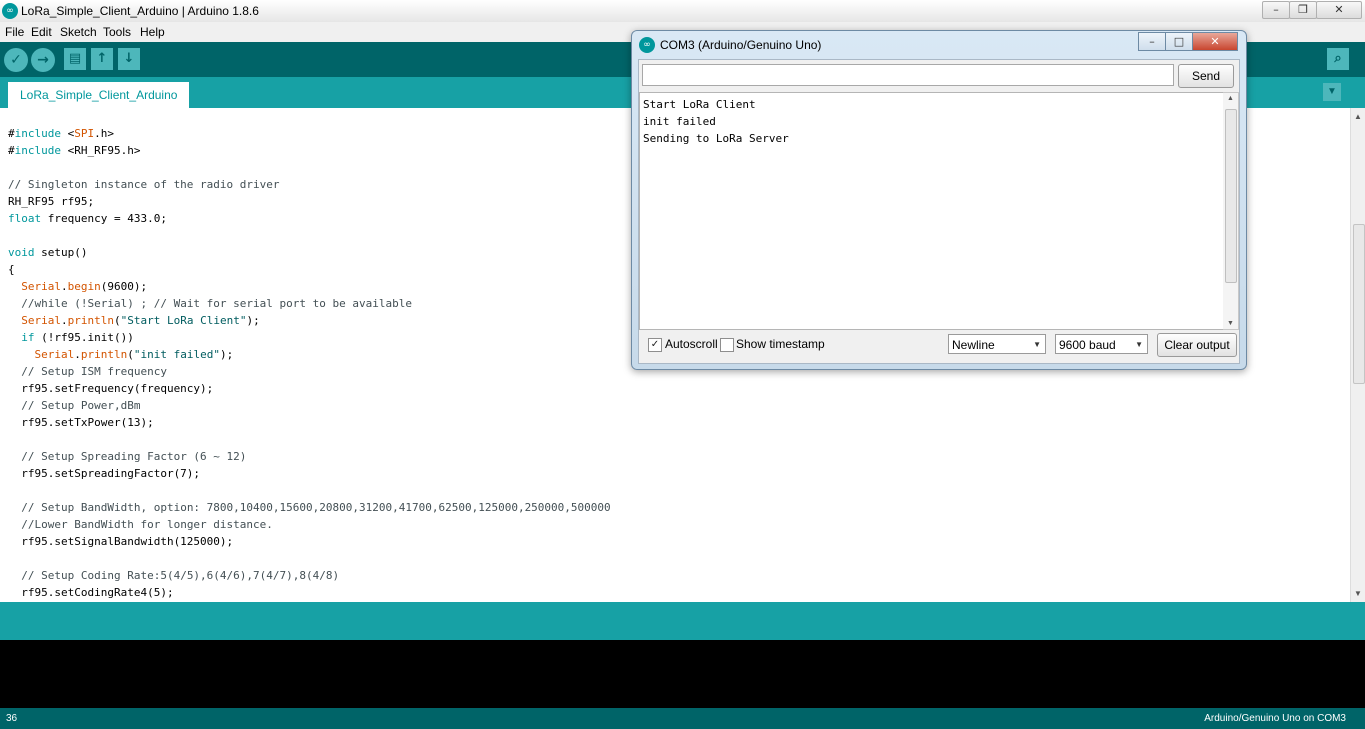 The height and width of the screenshot is (729, 1365). I want to click on open-sketch-icon: ↑, so click(102, 59).